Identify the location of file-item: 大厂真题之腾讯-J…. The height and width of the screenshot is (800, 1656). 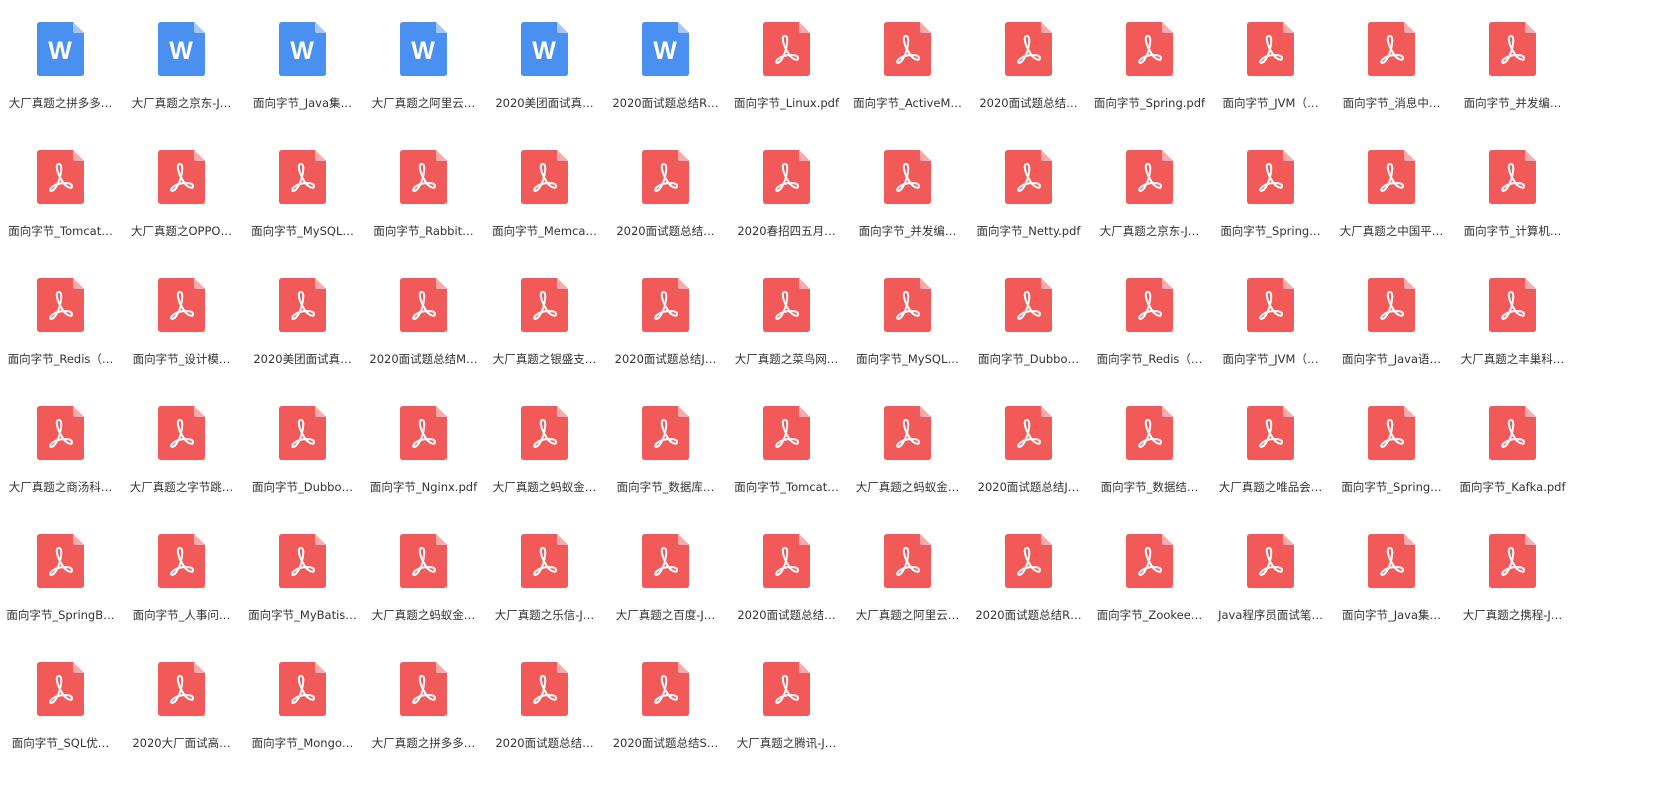
(786, 726).